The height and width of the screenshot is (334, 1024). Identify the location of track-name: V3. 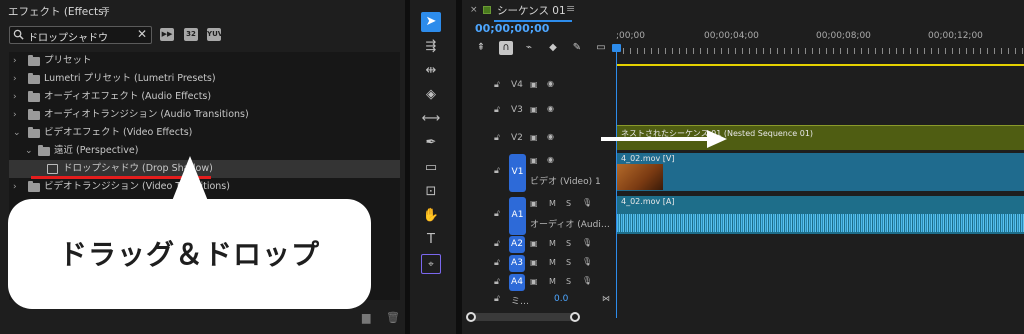
(517, 110).